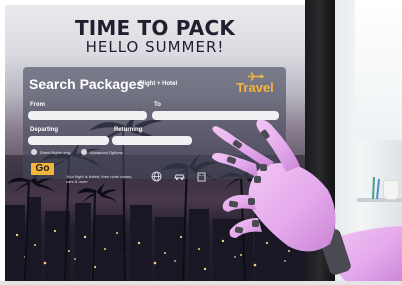 The width and height of the screenshot is (402, 285). I want to click on globe-icon, so click(156, 176).